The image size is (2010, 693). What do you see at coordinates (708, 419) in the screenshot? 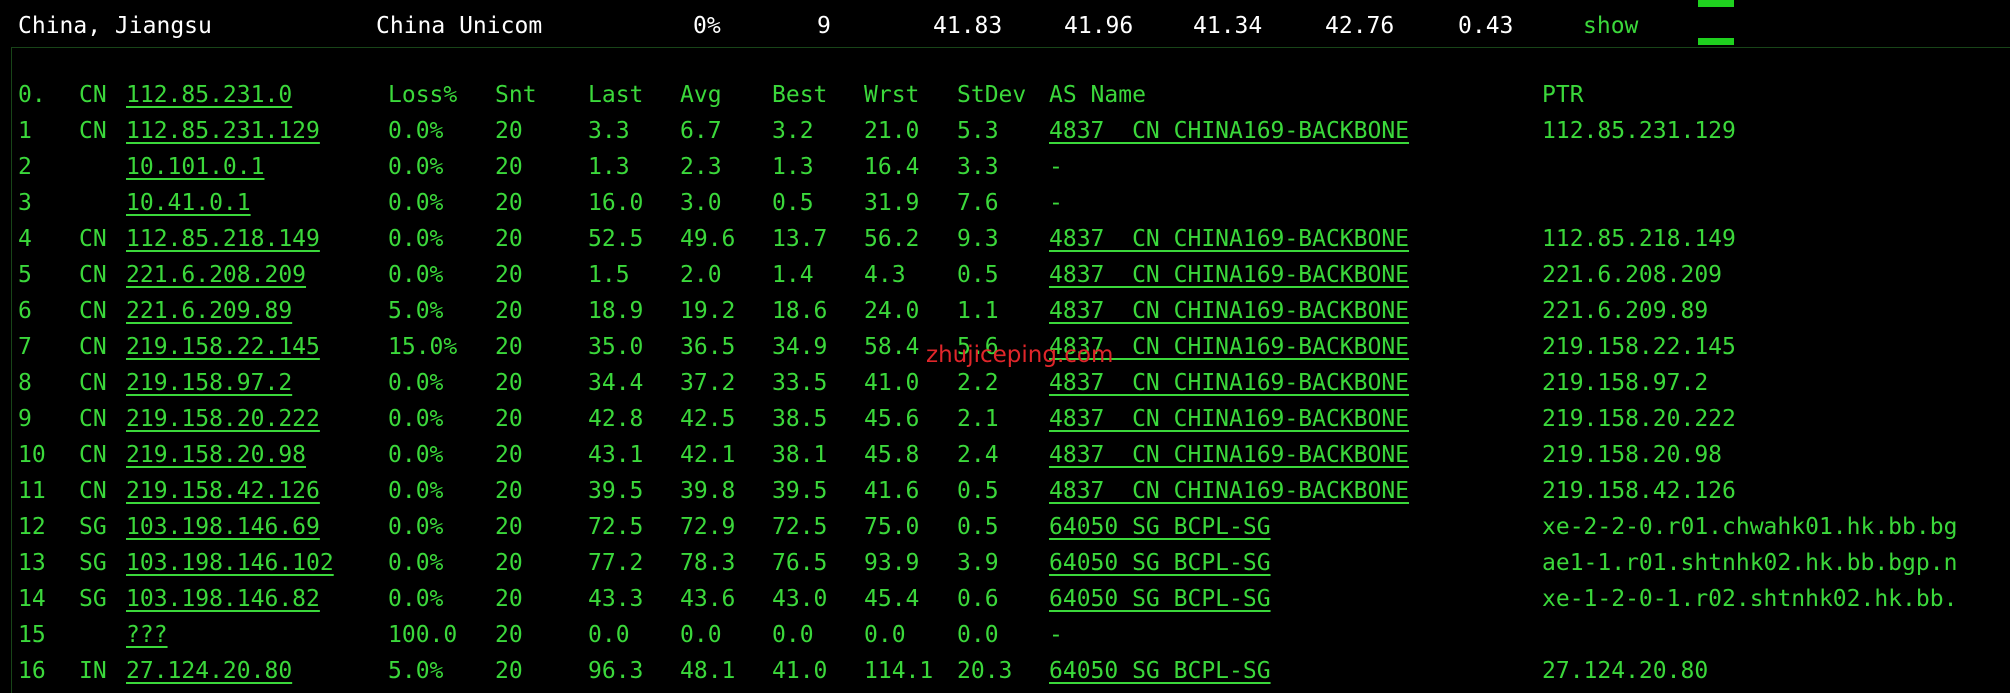
I see `hop-avg: 42.5` at bounding box center [708, 419].